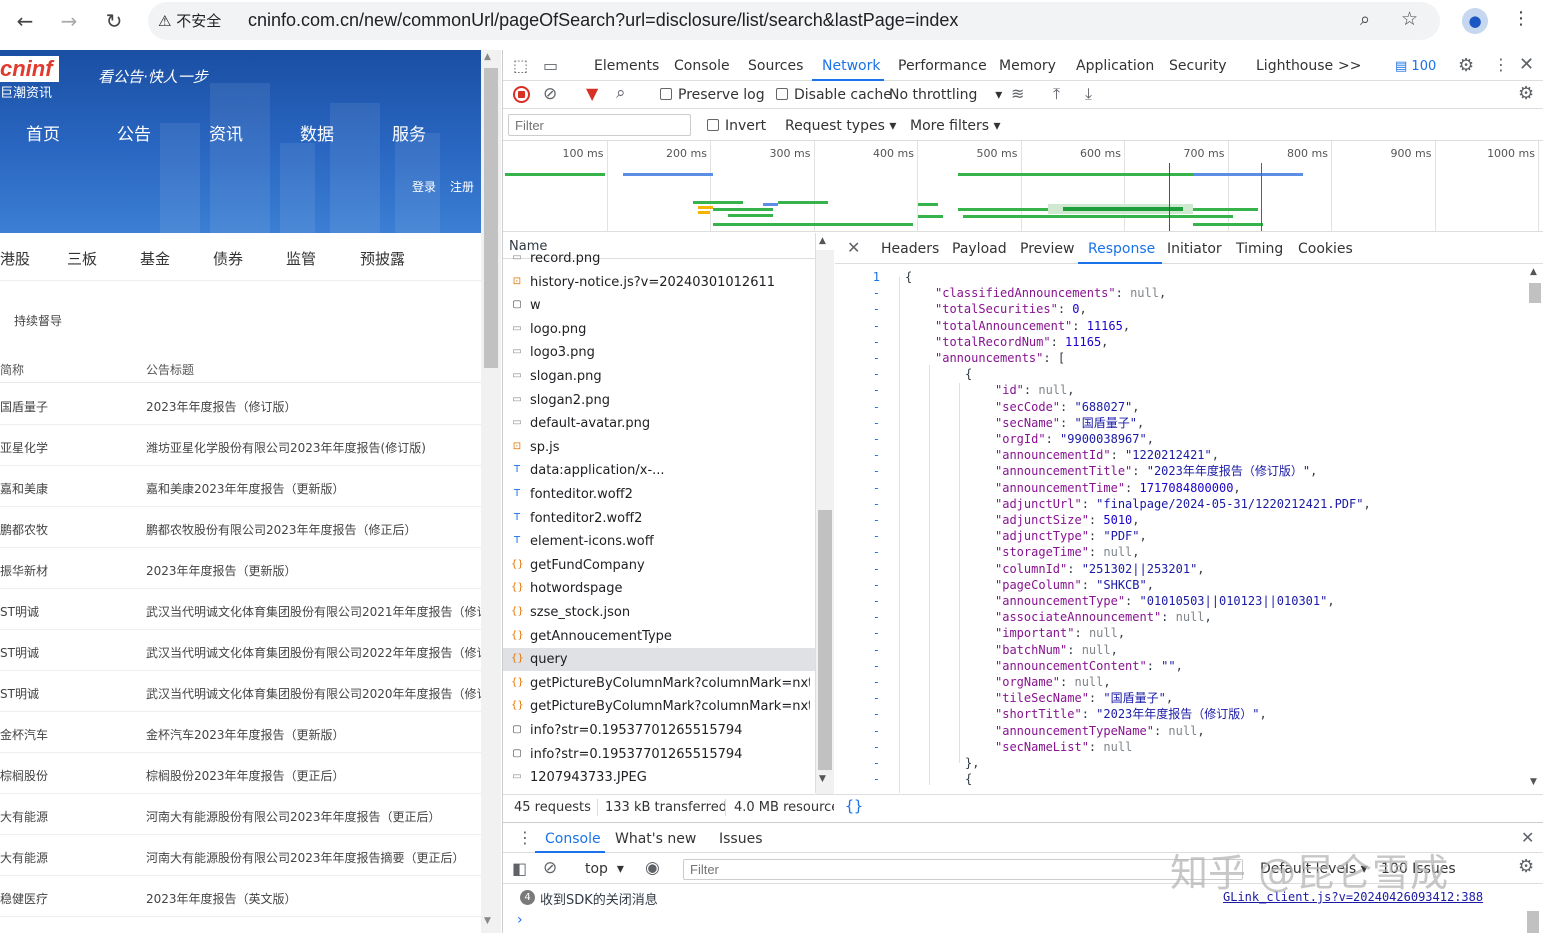 The height and width of the screenshot is (933, 1543). I want to click on search-icon: ⌕, so click(621, 93).